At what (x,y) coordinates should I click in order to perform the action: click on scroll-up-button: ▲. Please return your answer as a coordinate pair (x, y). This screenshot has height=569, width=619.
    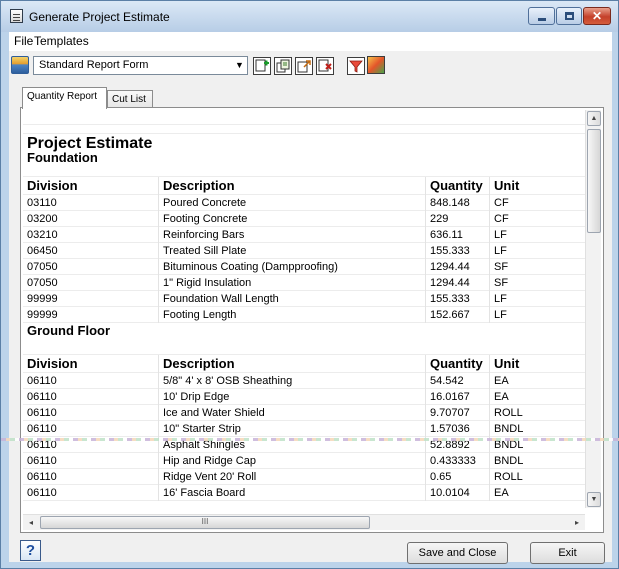
    Looking at the image, I should click on (594, 118).